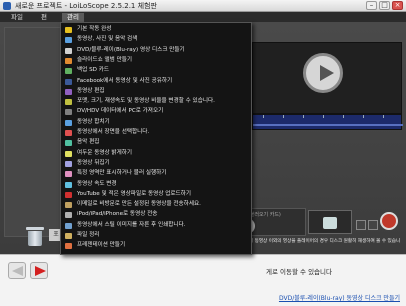 The image size is (406, 306). I want to click on menu-item: 동영상 합치기, so click(156, 122).